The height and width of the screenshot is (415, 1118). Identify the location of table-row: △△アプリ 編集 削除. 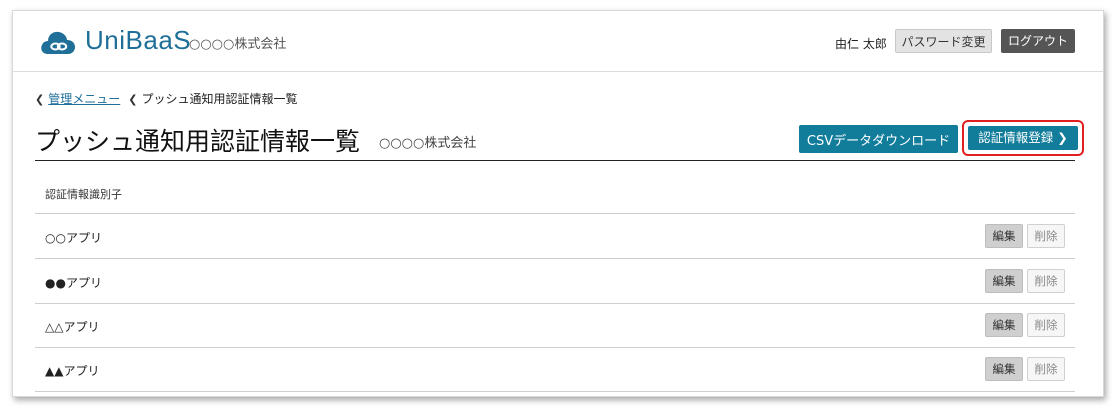
(555, 325).